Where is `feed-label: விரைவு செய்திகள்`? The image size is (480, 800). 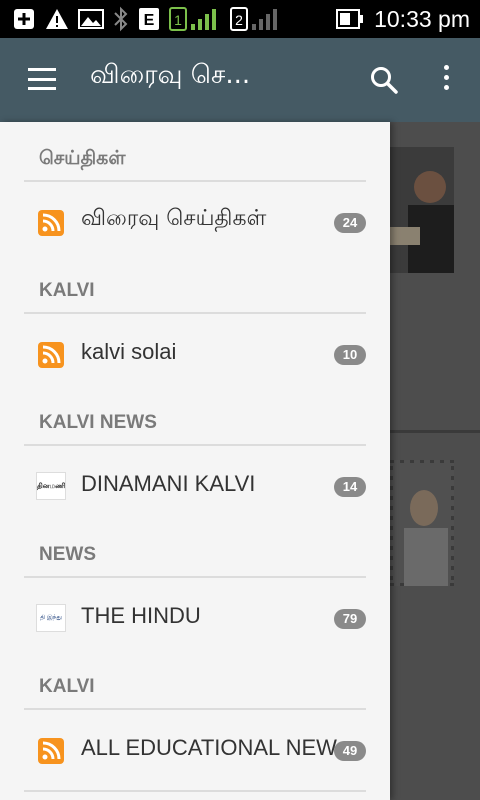
feed-label: விரைவு செய்திகள் is located at coordinates (174, 218).